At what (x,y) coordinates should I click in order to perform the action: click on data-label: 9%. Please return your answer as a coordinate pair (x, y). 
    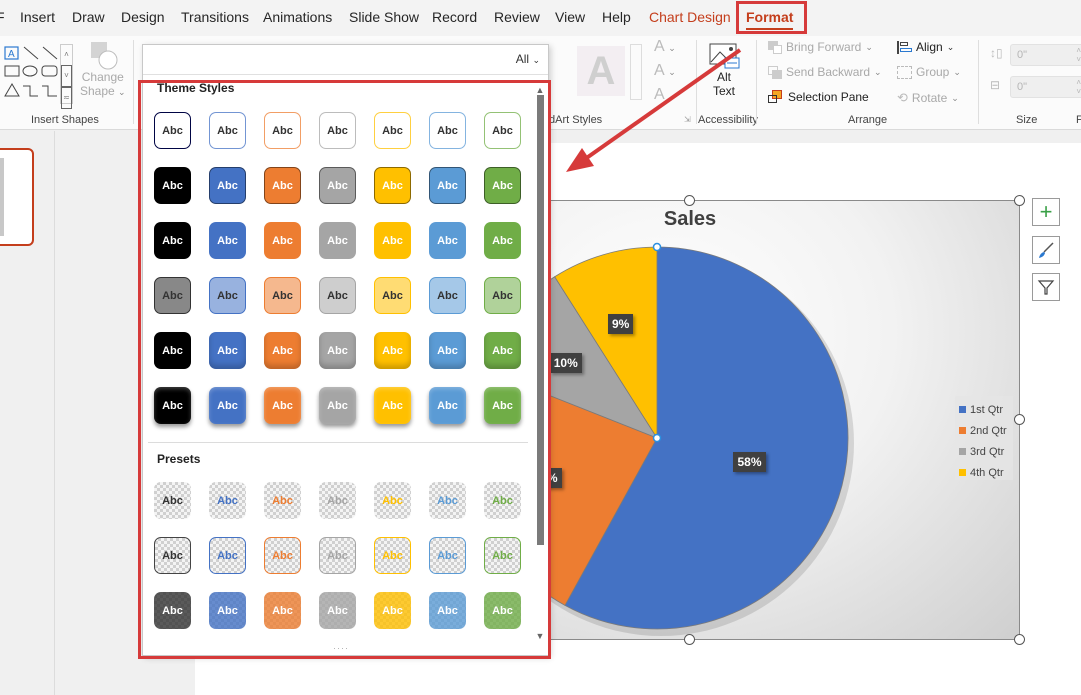
    Looking at the image, I should click on (620, 324).